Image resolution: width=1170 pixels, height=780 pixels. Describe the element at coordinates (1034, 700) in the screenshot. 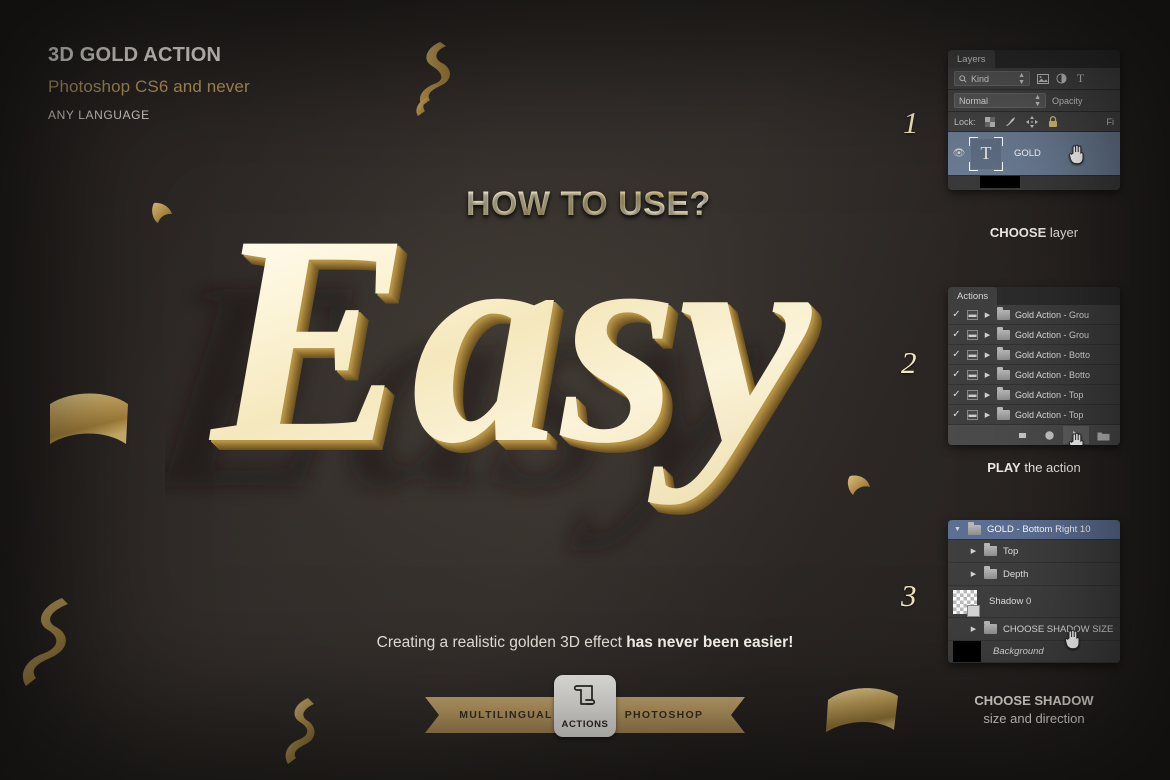

I see `step-3-caption-bold: CHOOSE SHADOW` at that location.